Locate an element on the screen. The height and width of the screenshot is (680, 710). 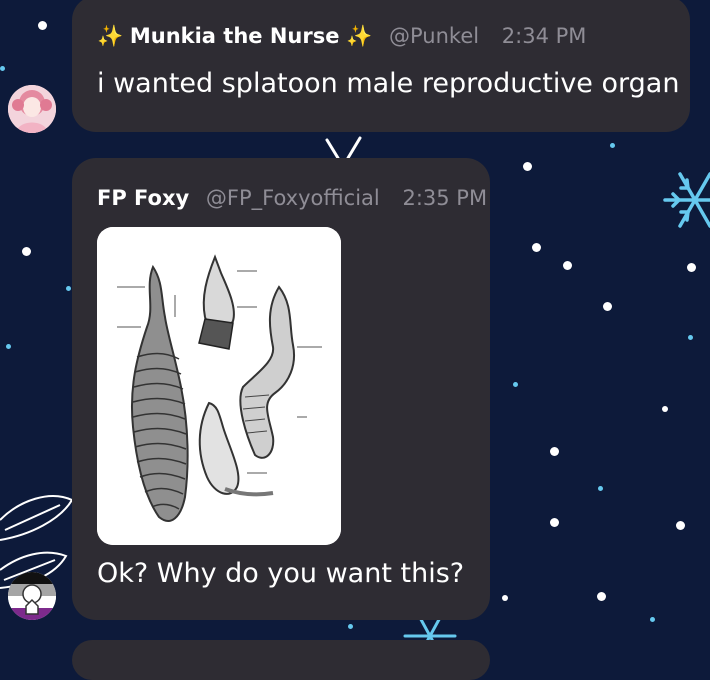
snowflake-icon is located at coordinates (686, 200).